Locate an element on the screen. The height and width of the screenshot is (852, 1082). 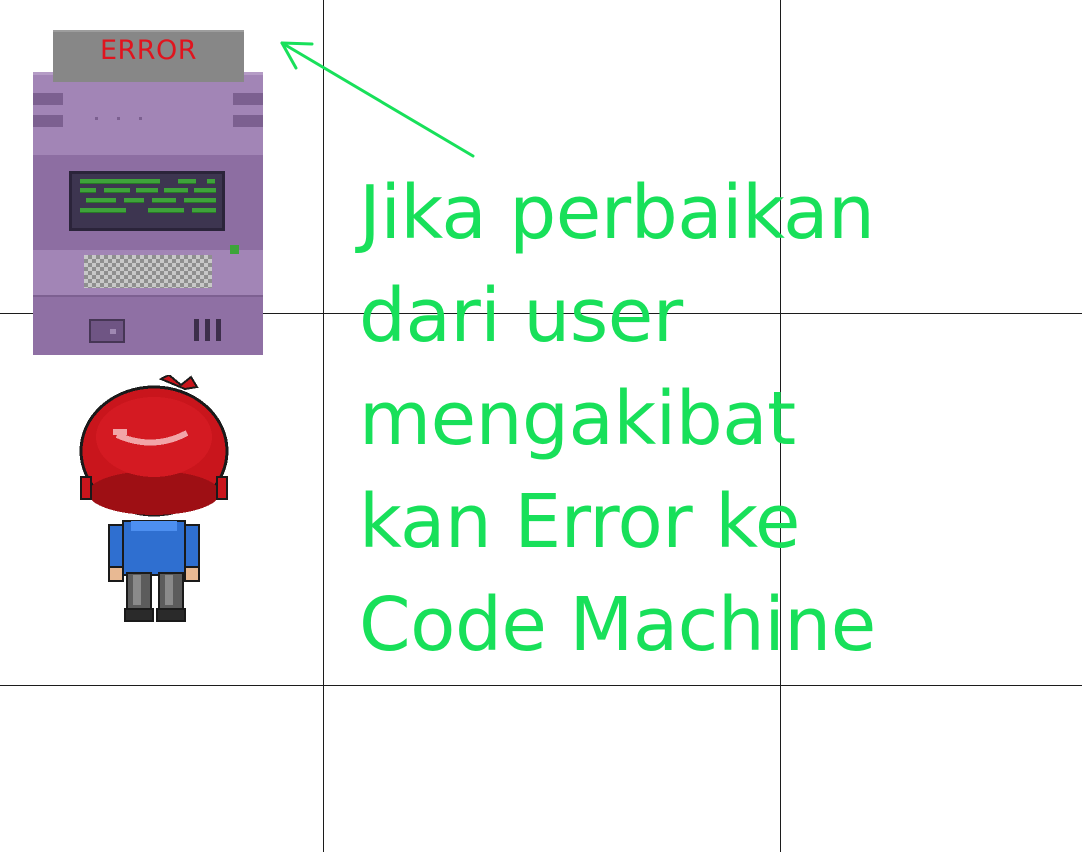
caption-line: dari user is located at coordinates (521, 316).